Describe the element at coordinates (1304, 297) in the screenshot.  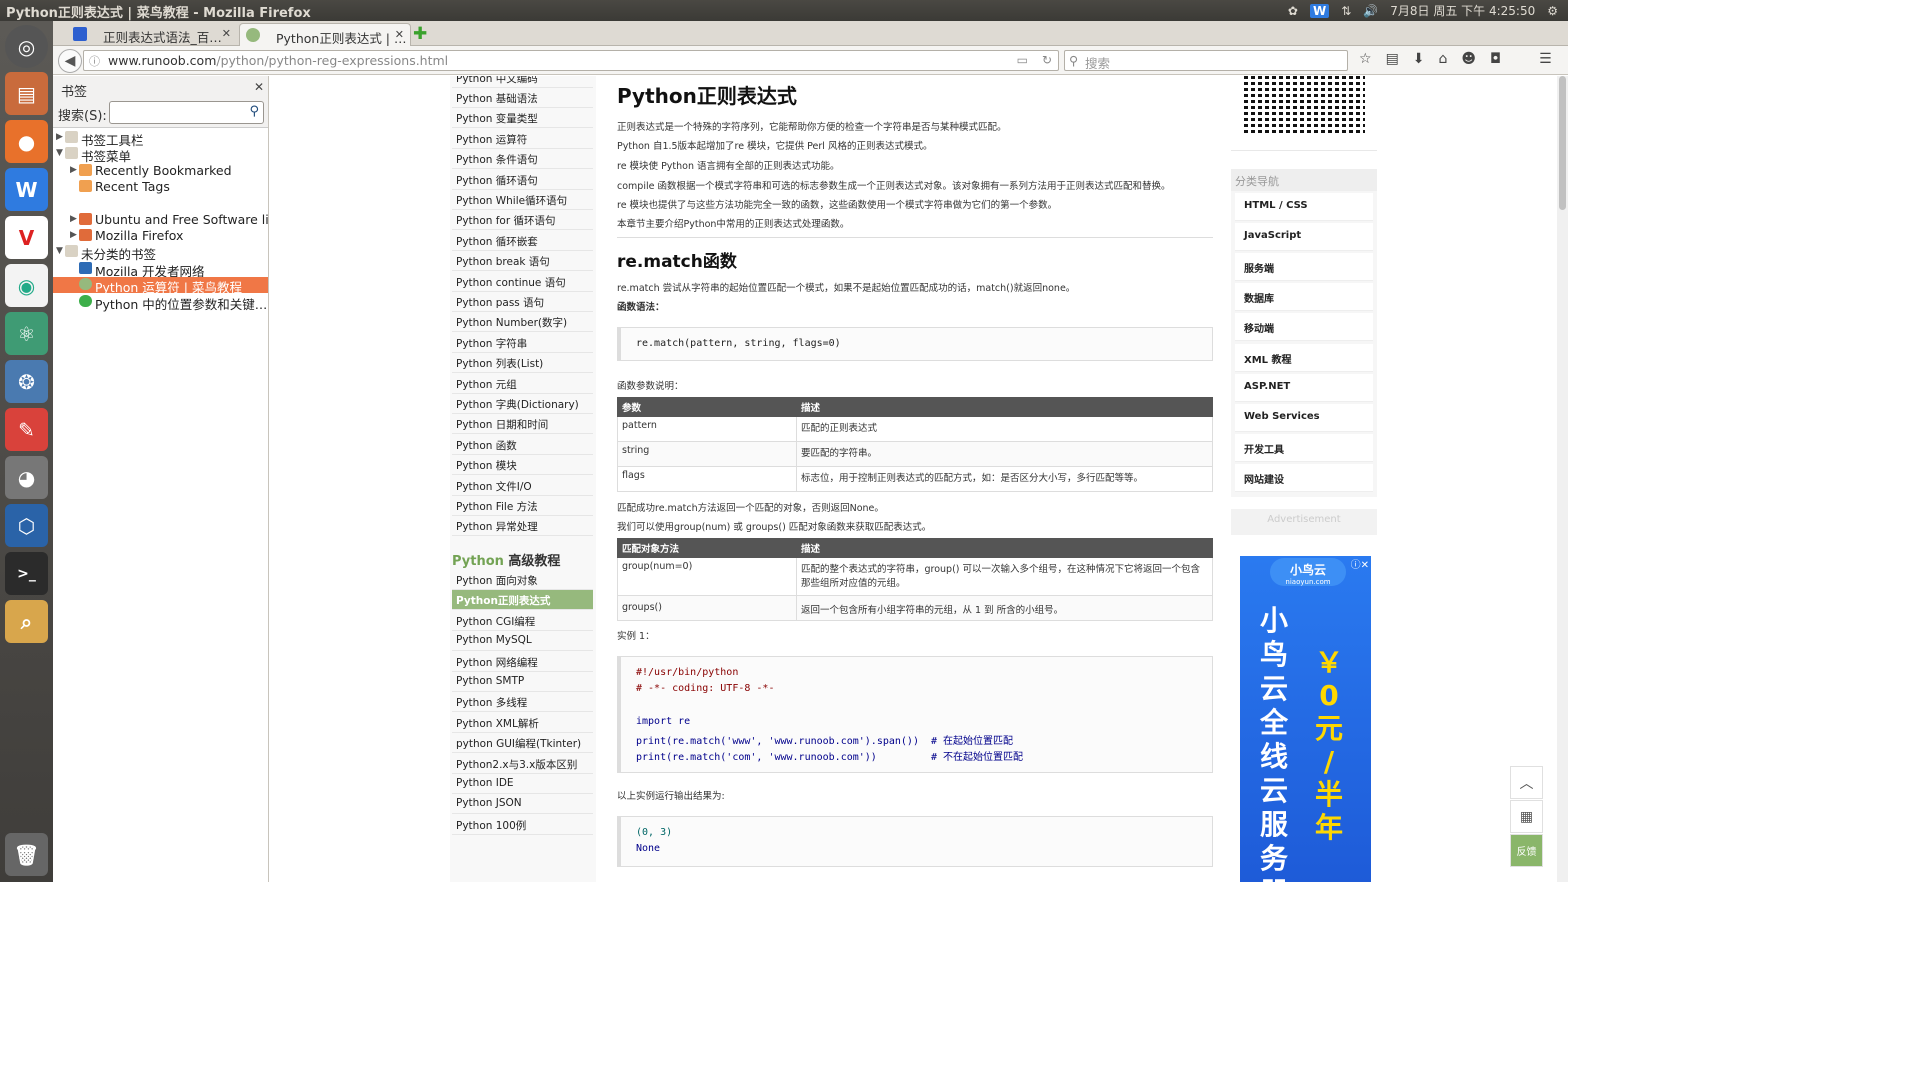
I see `category-link: 数据库` at that location.